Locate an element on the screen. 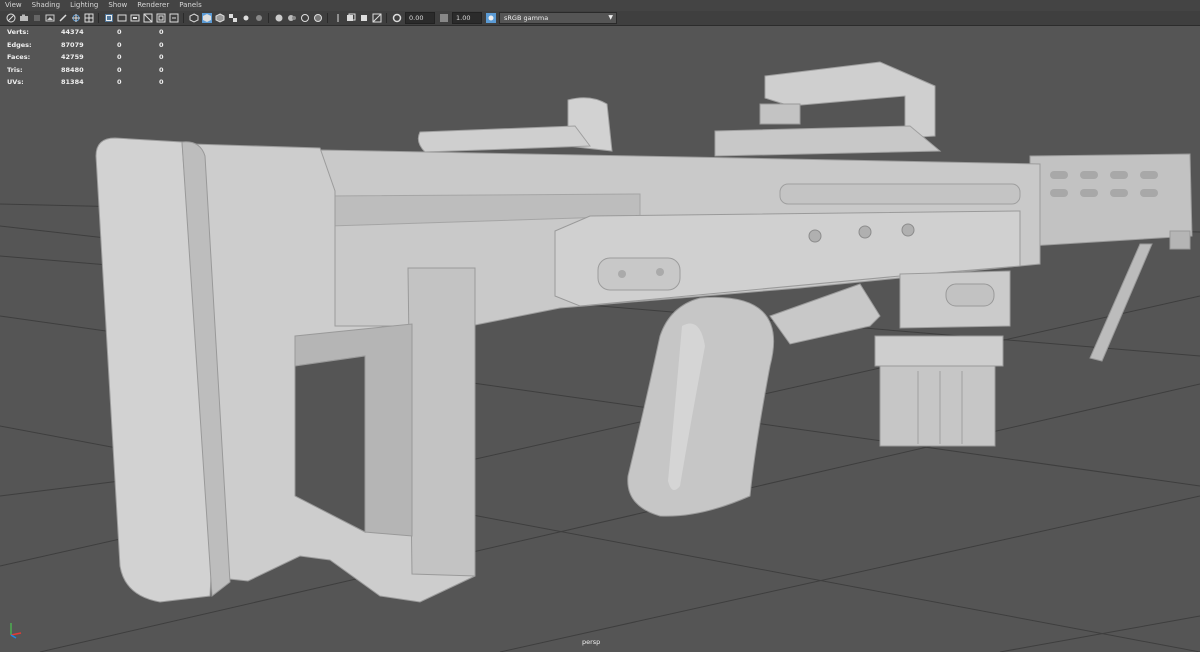  panel-toolbar: 0.00 1.00 sRGB gamma ▼ is located at coordinates (600, 18).